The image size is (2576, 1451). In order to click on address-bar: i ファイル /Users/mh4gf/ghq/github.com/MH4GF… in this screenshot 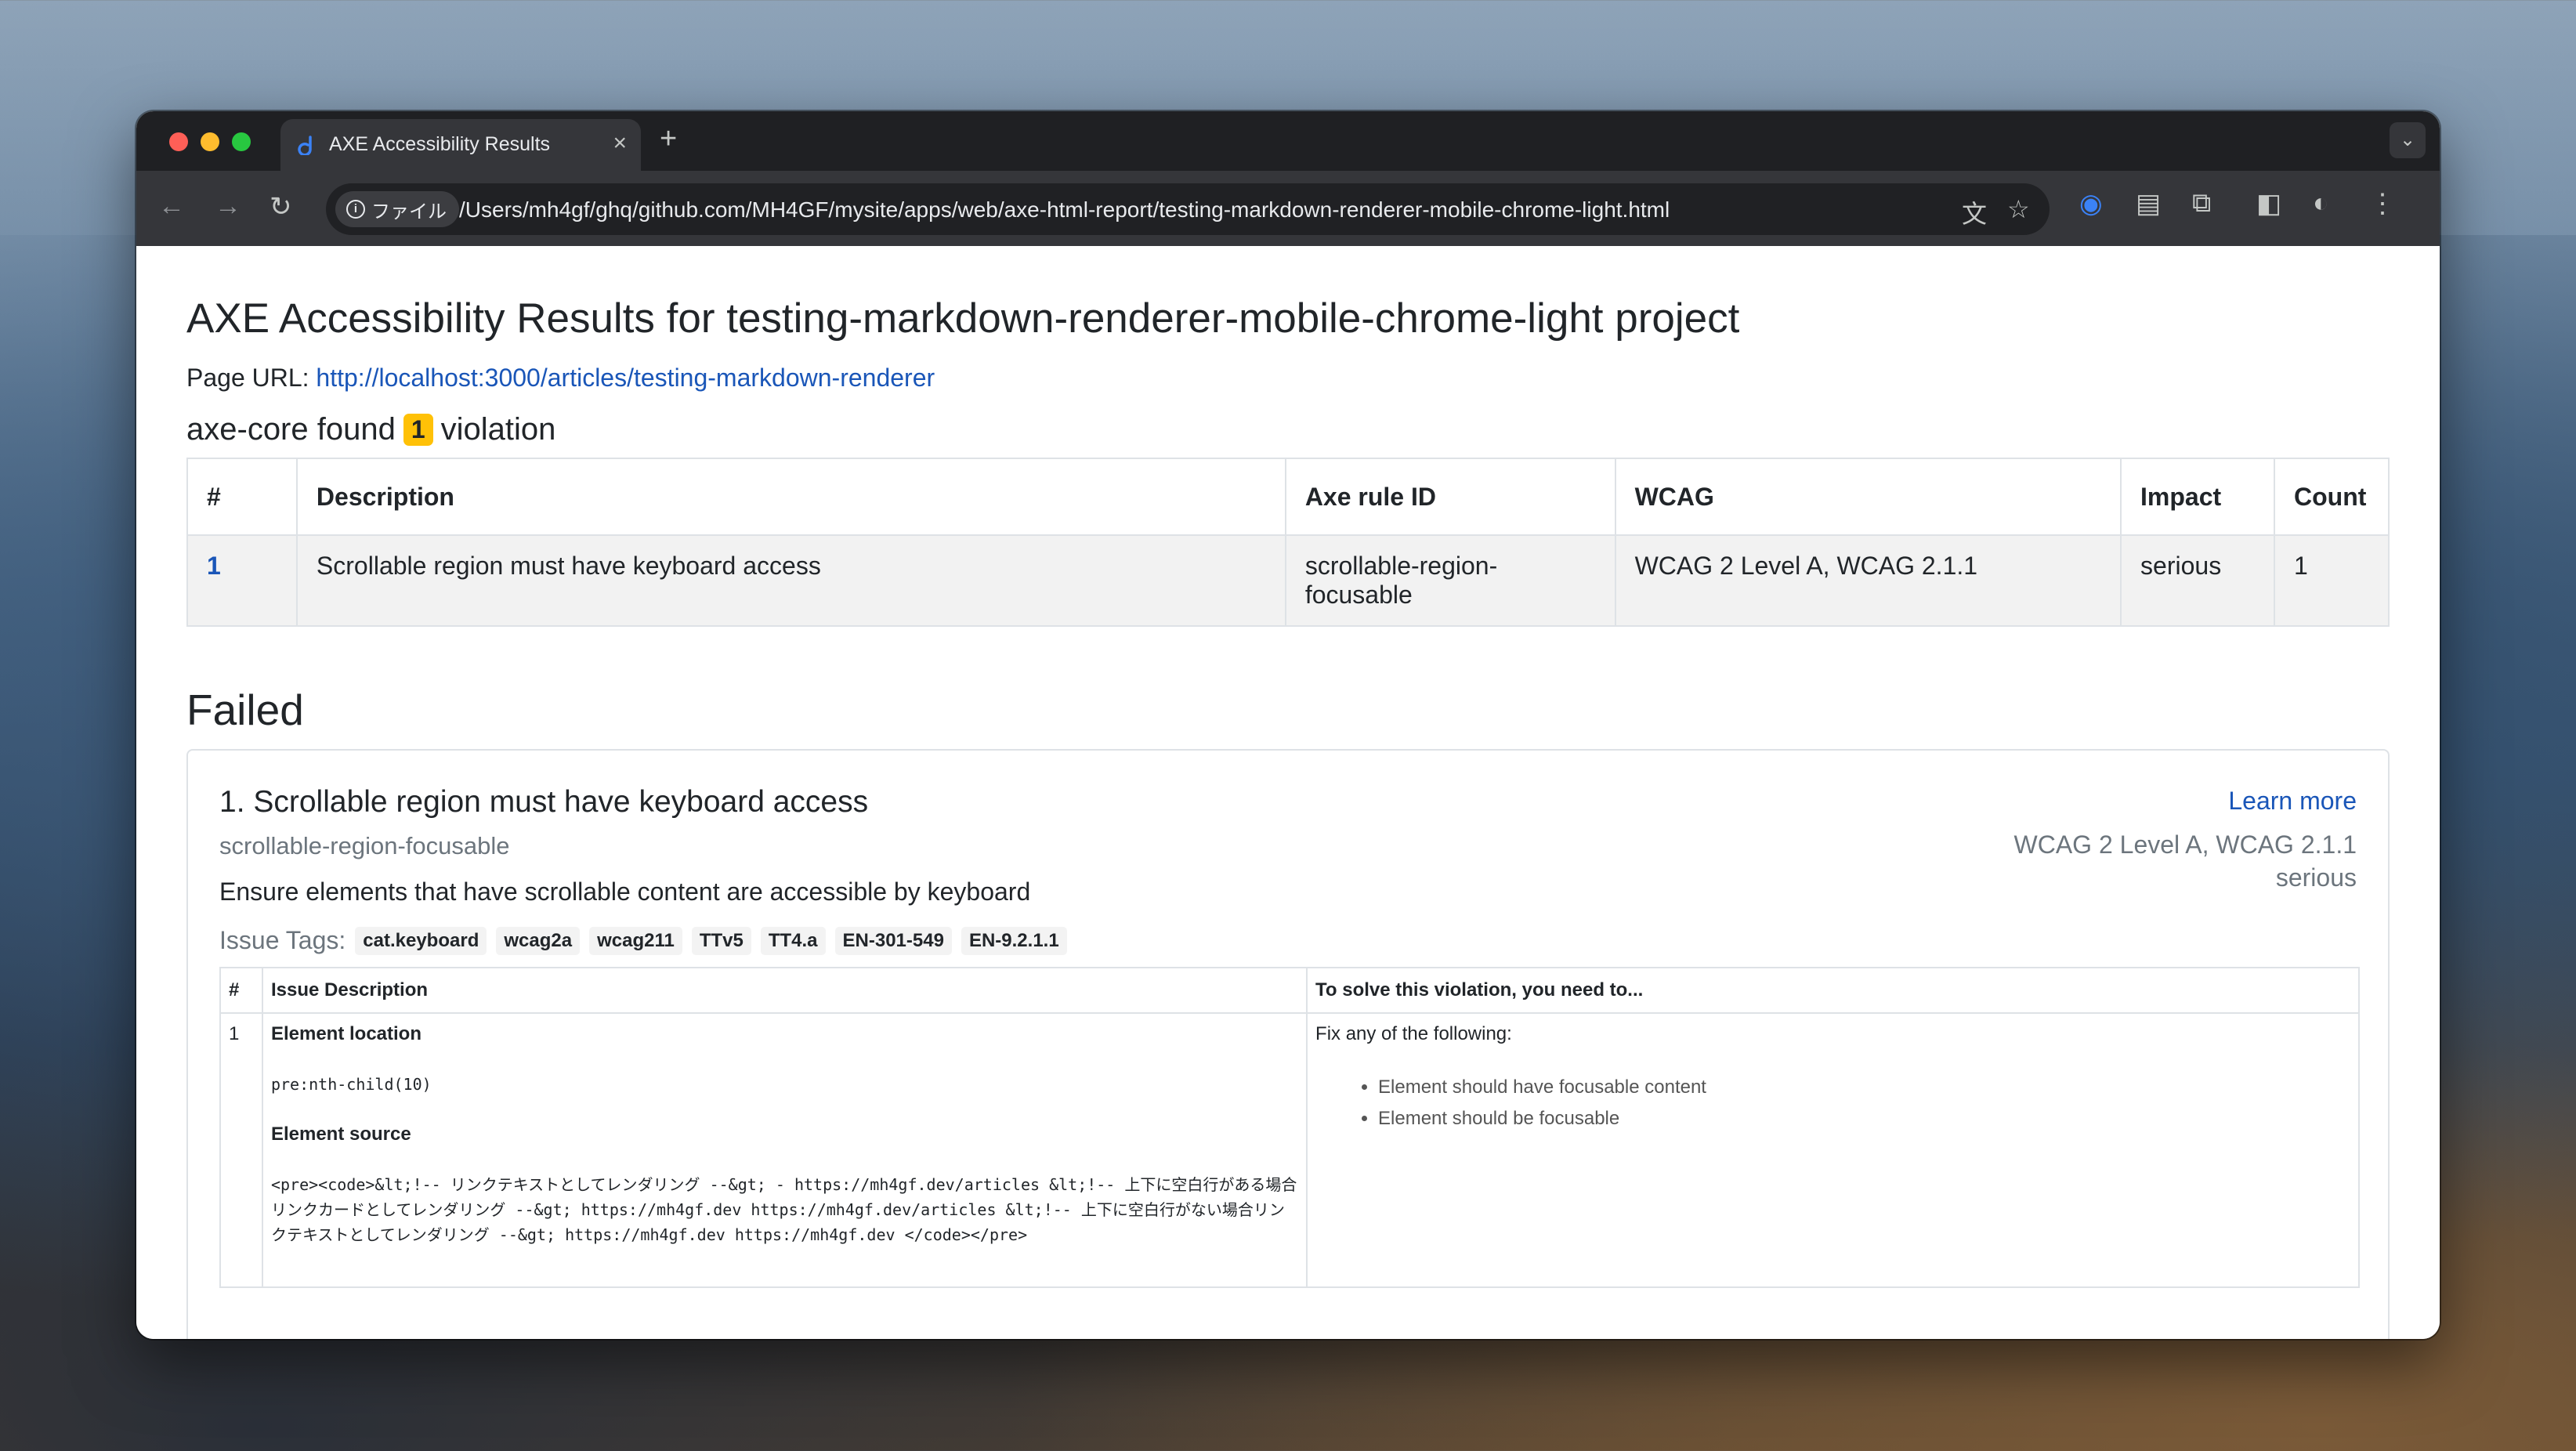, I will do `click(1188, 209)`.